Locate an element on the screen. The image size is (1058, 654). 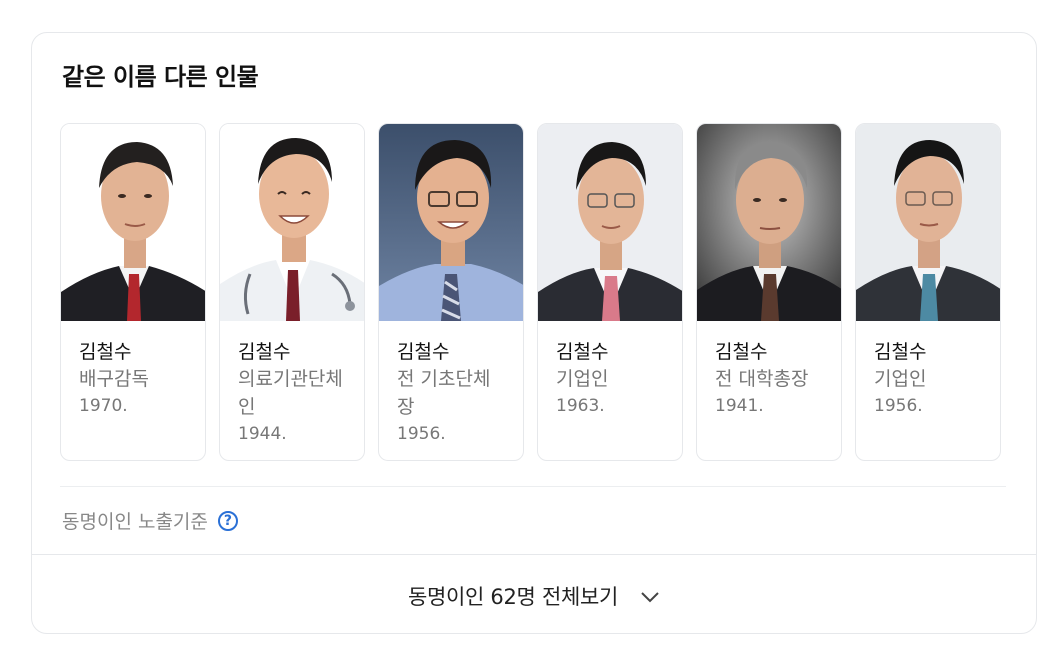
criteria-link: 동명이인 노출기준 ? is located at coordinates (150, 520).